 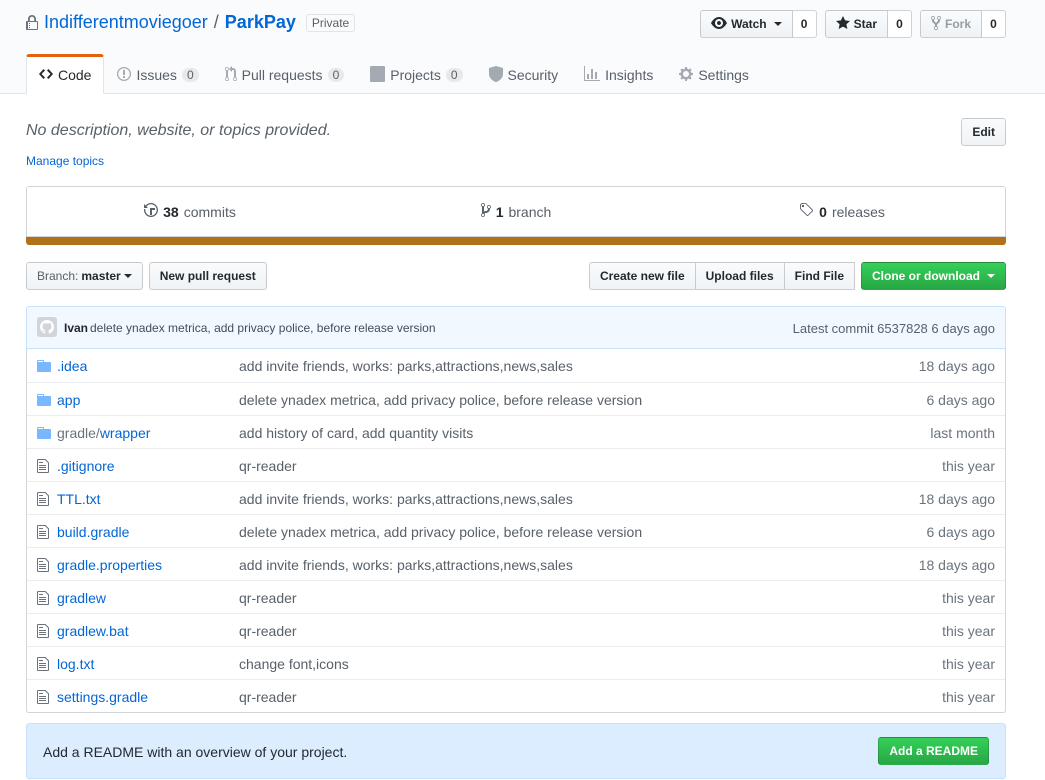 I want to click on latest-commit-info: Latest commit 6537828 6 days ago, so click(x=894, y=328).